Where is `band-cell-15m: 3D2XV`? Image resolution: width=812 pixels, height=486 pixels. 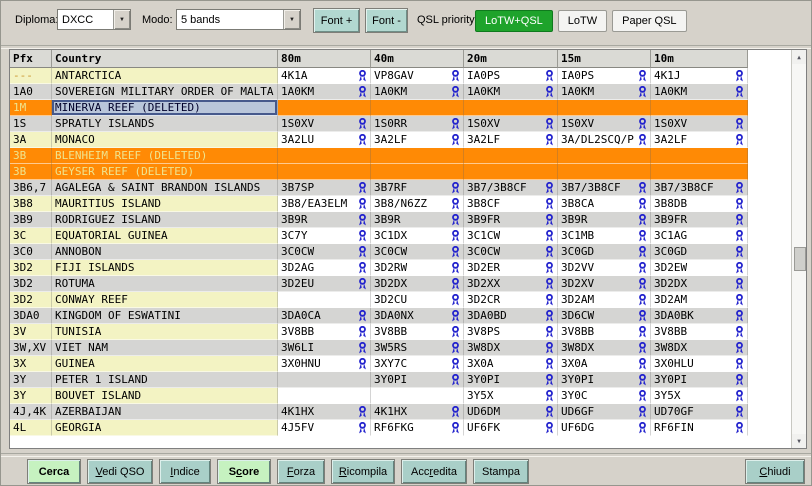
band-cell-15m: 3D2XV is located at coordinates (604, 284).